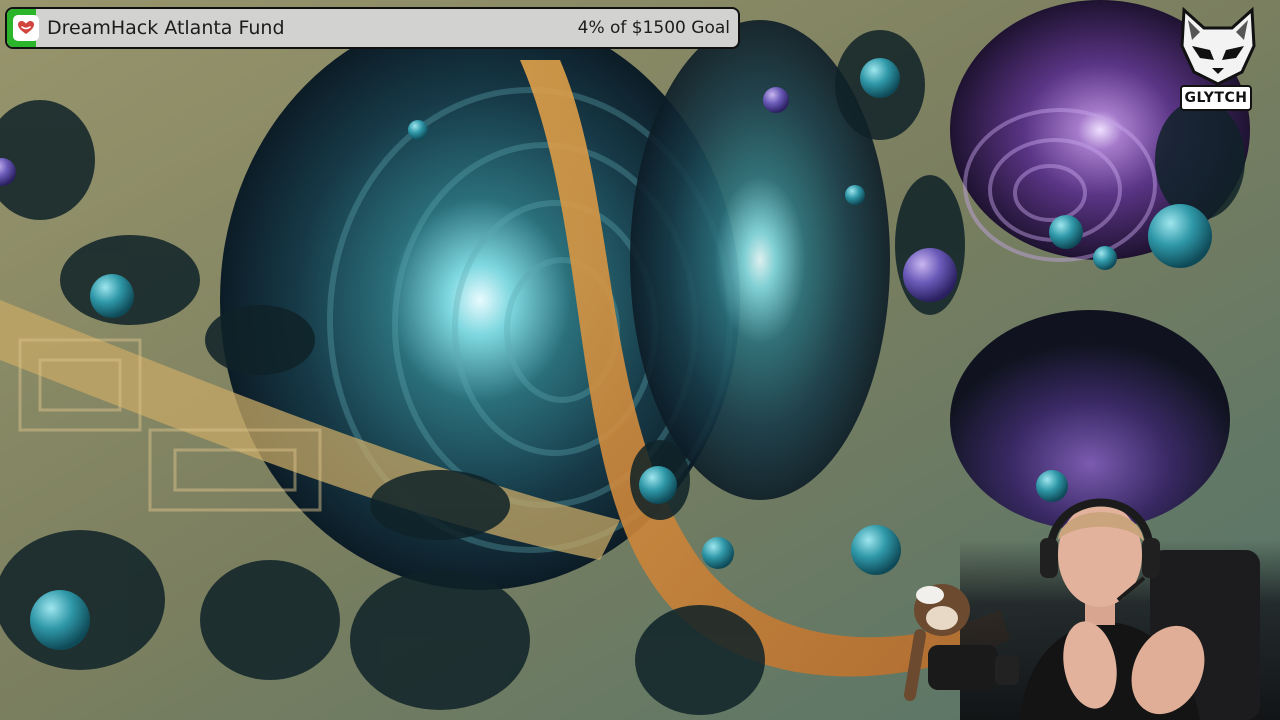  I want to click on donation-goal-widget: DreamHack Atlanta Fund 4% of $1500 Goal, so click(372, 28).